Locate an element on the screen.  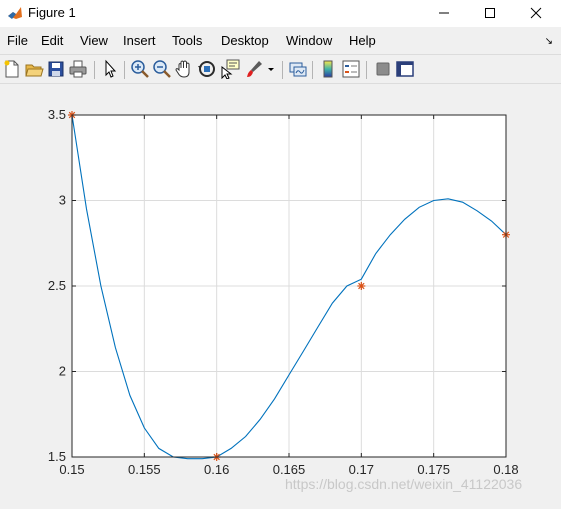
y-tick-label: 2.5 is located at coordinates (57, 285).